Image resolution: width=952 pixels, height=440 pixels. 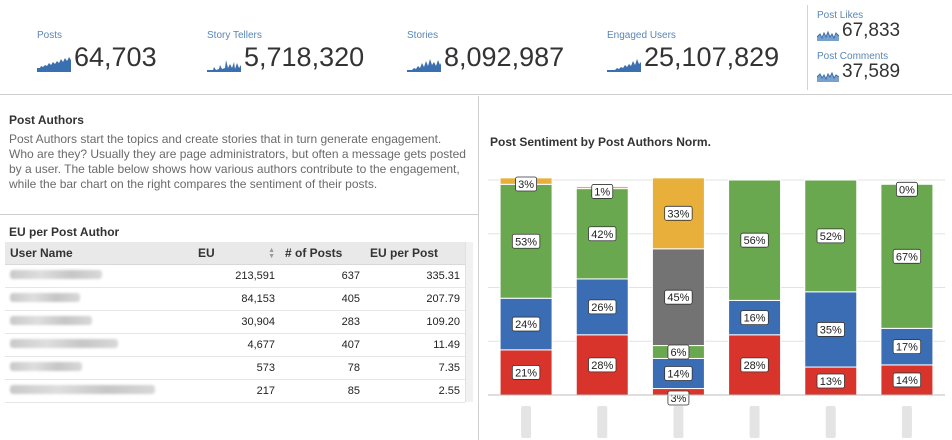 What do you see at coordinates (415, 368) in the screenshot?
I see `eu-per-post-cell: 7.35` at bounding box center [415, 368].